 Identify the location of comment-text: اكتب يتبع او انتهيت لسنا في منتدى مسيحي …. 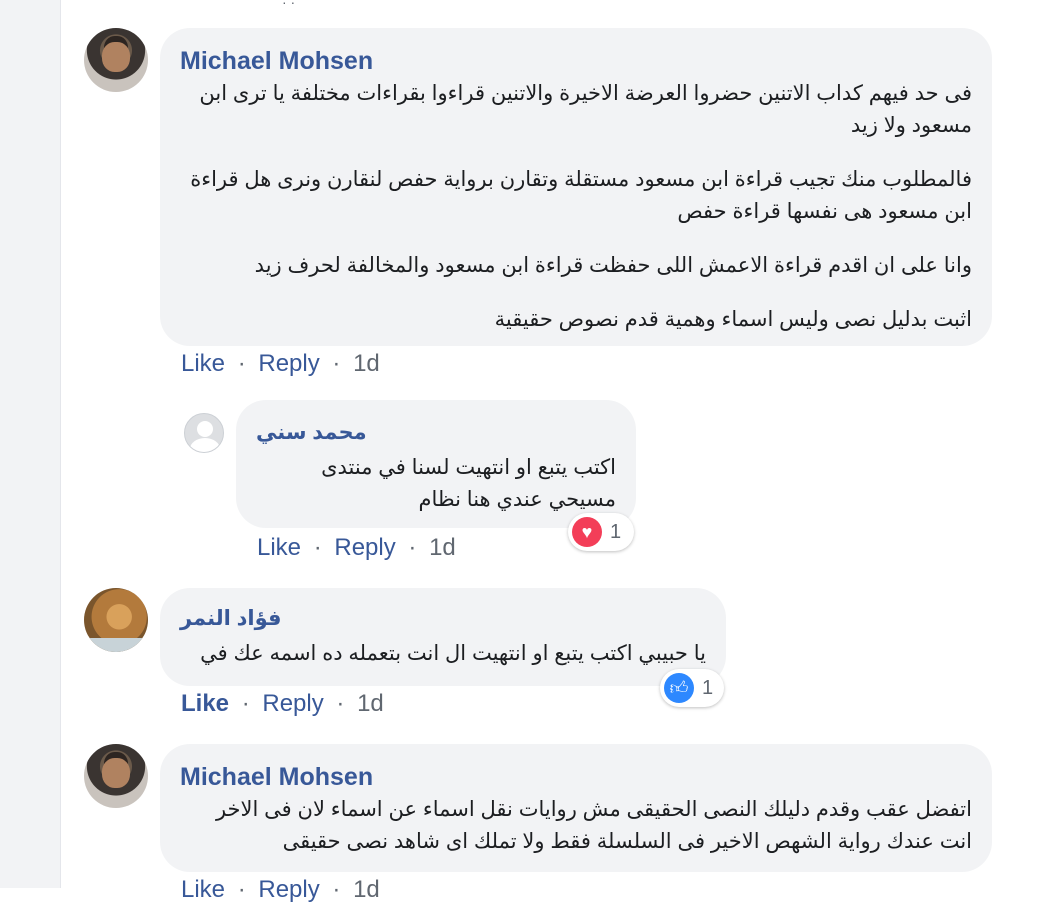
(468, 483).